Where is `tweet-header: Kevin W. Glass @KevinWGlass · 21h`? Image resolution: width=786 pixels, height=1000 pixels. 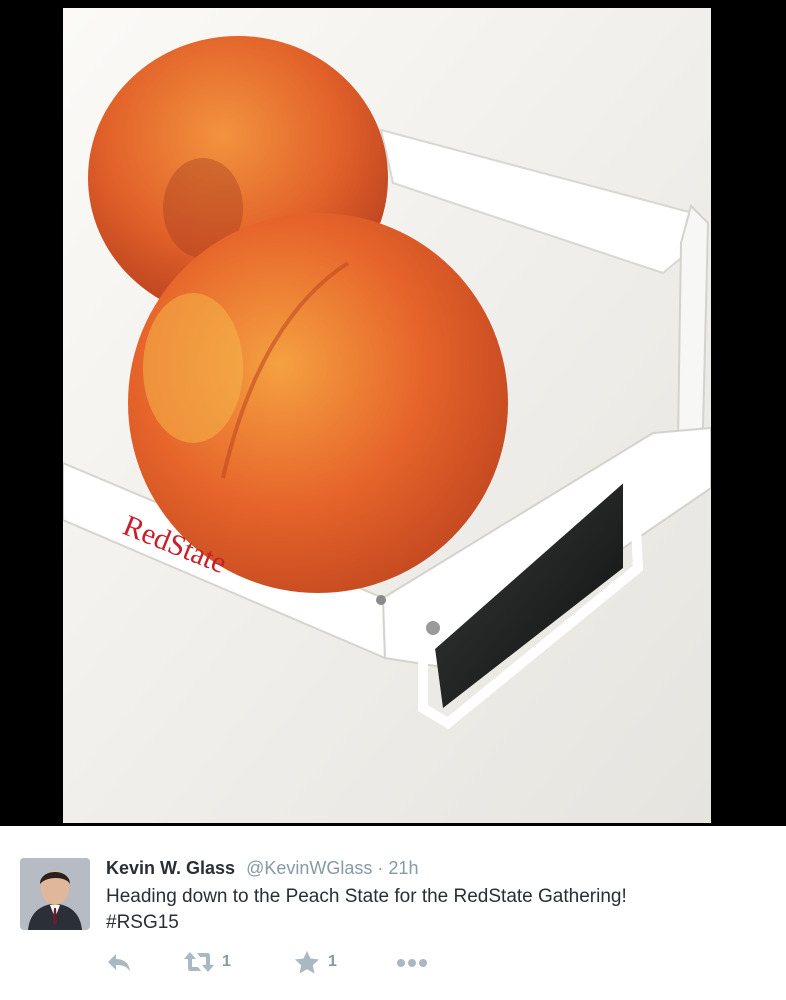
tweet-header: Kevin W. Glass @KevinWGlass · 21h is located at coordinates (262, 868).